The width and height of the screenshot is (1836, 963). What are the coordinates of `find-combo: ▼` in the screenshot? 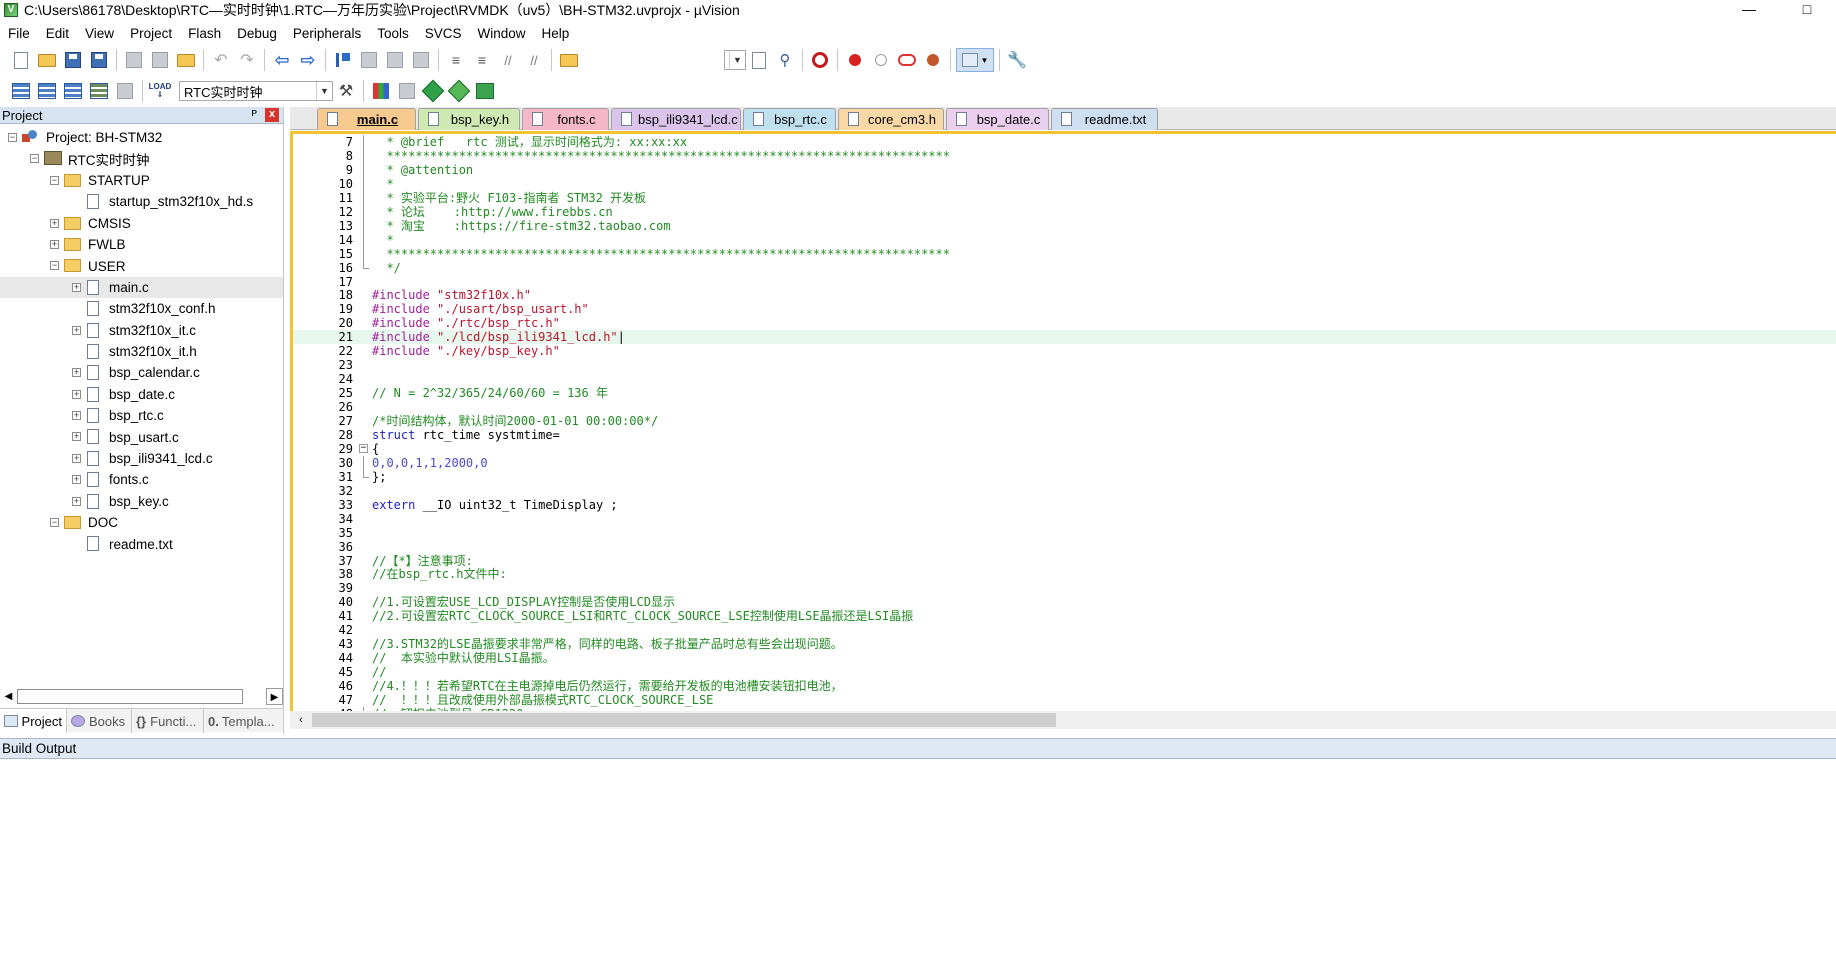 It's located at (735, 60).